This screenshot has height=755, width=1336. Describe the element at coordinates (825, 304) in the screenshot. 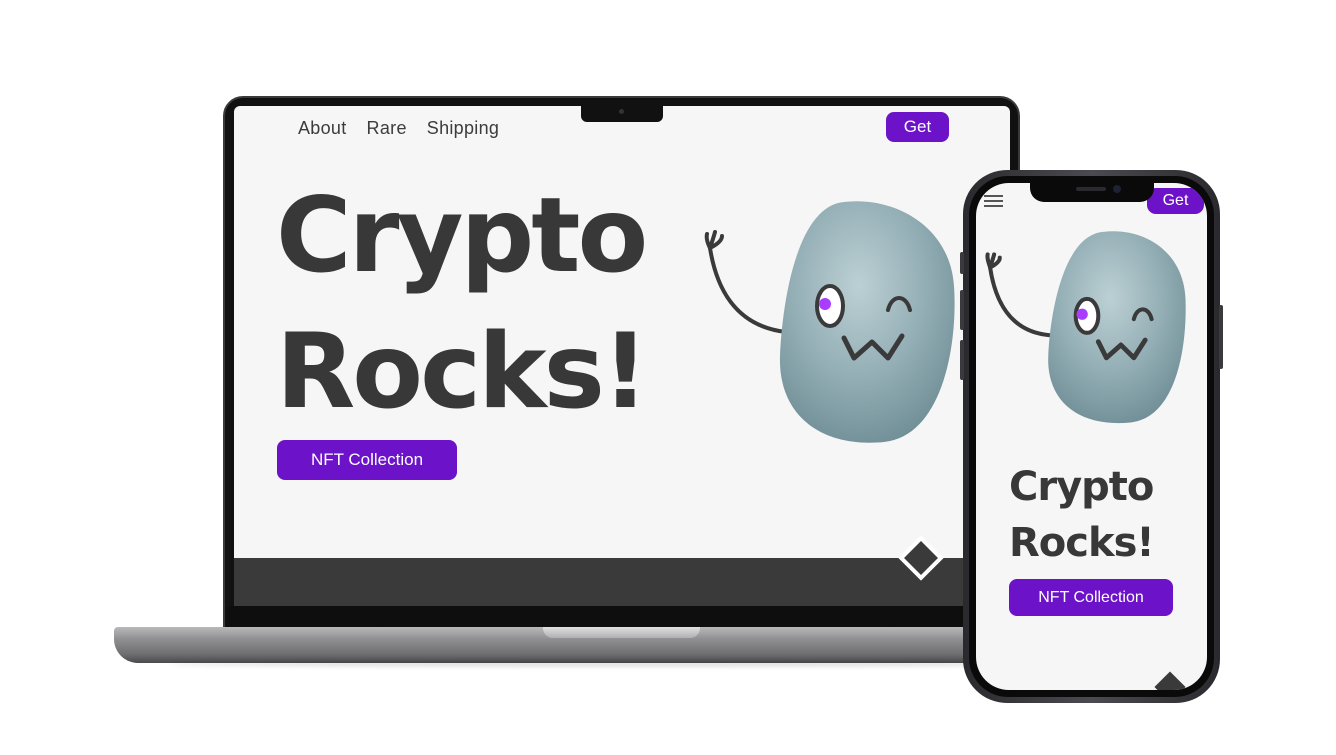

I see `rock-pupil` at that location.